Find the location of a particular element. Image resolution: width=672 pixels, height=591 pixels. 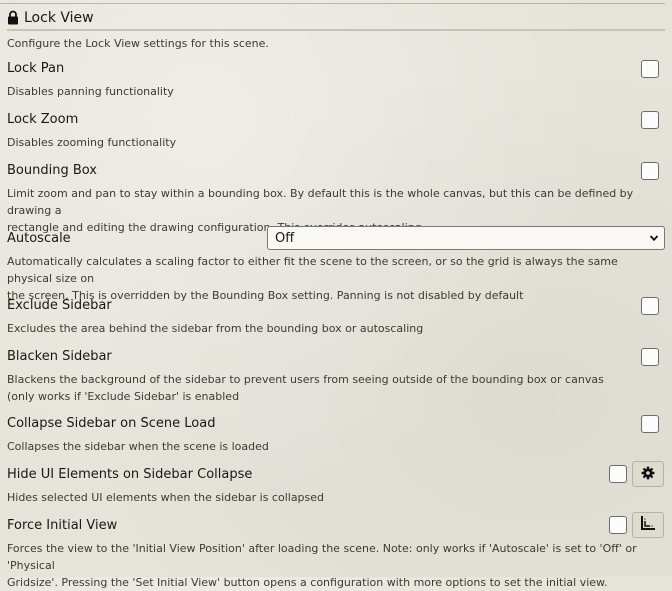

collapse-sidebar-checkbox is located at coordinates (650, 424).